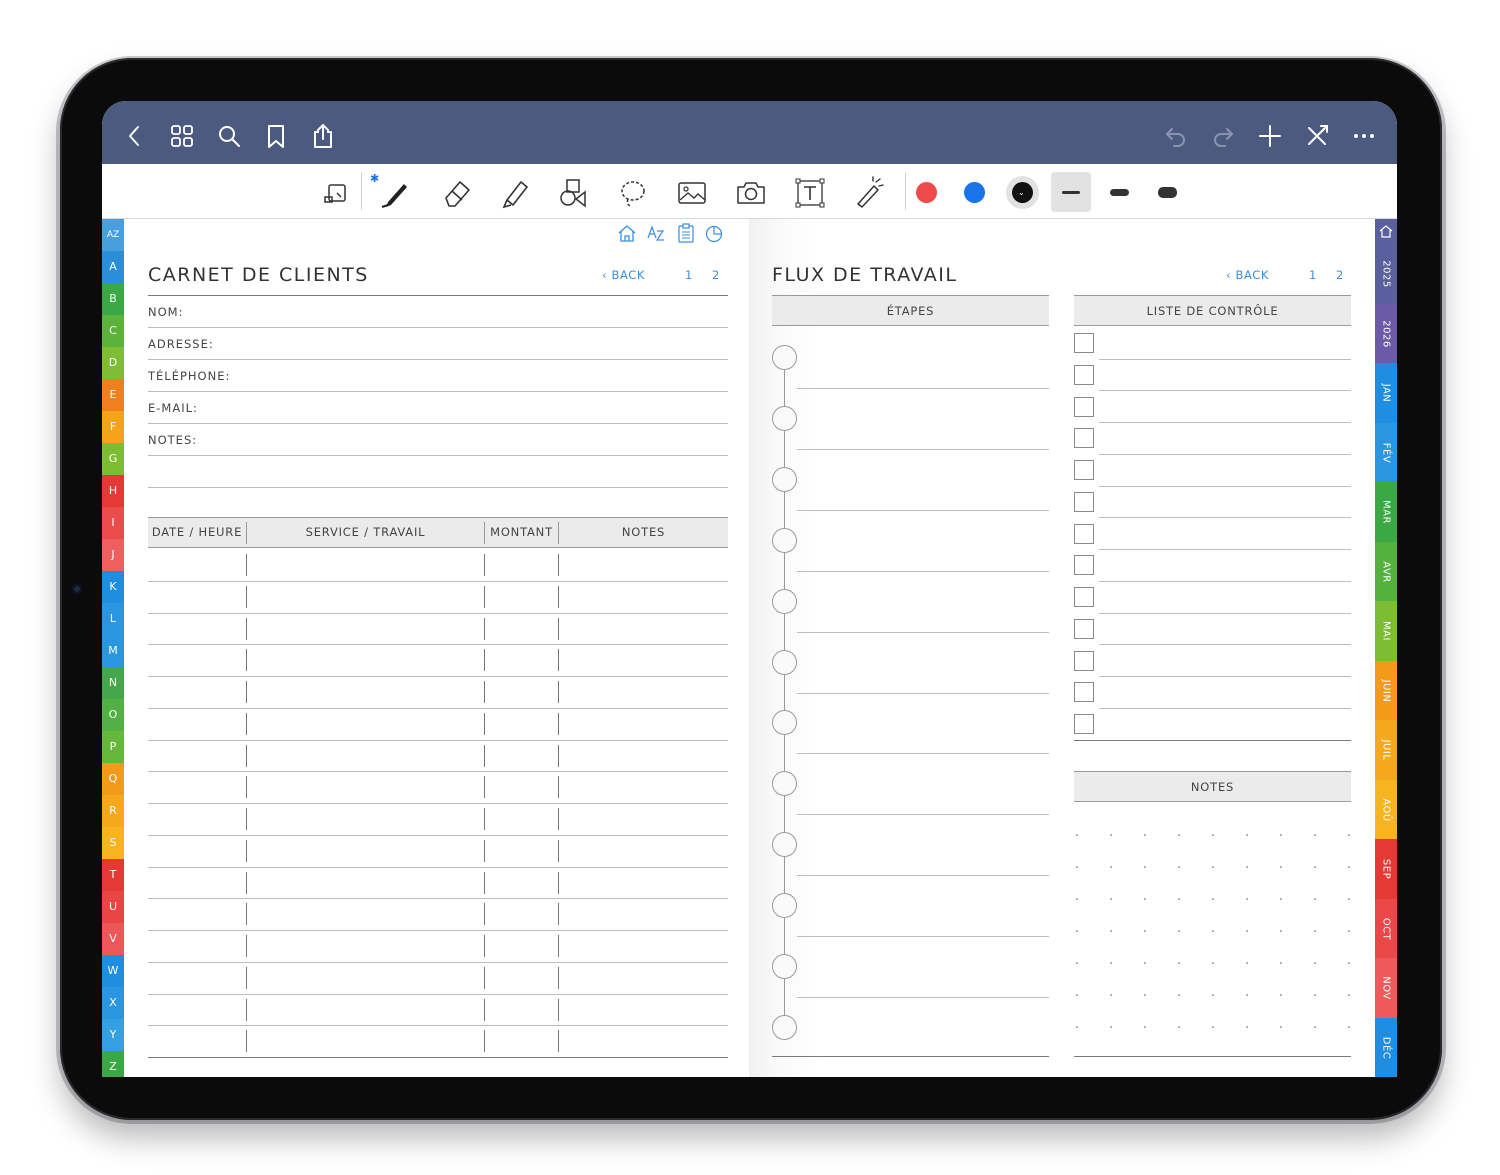 The width and height of the screenshot is (1500, 1175). I want to click on image-icon, so click(692, 193).